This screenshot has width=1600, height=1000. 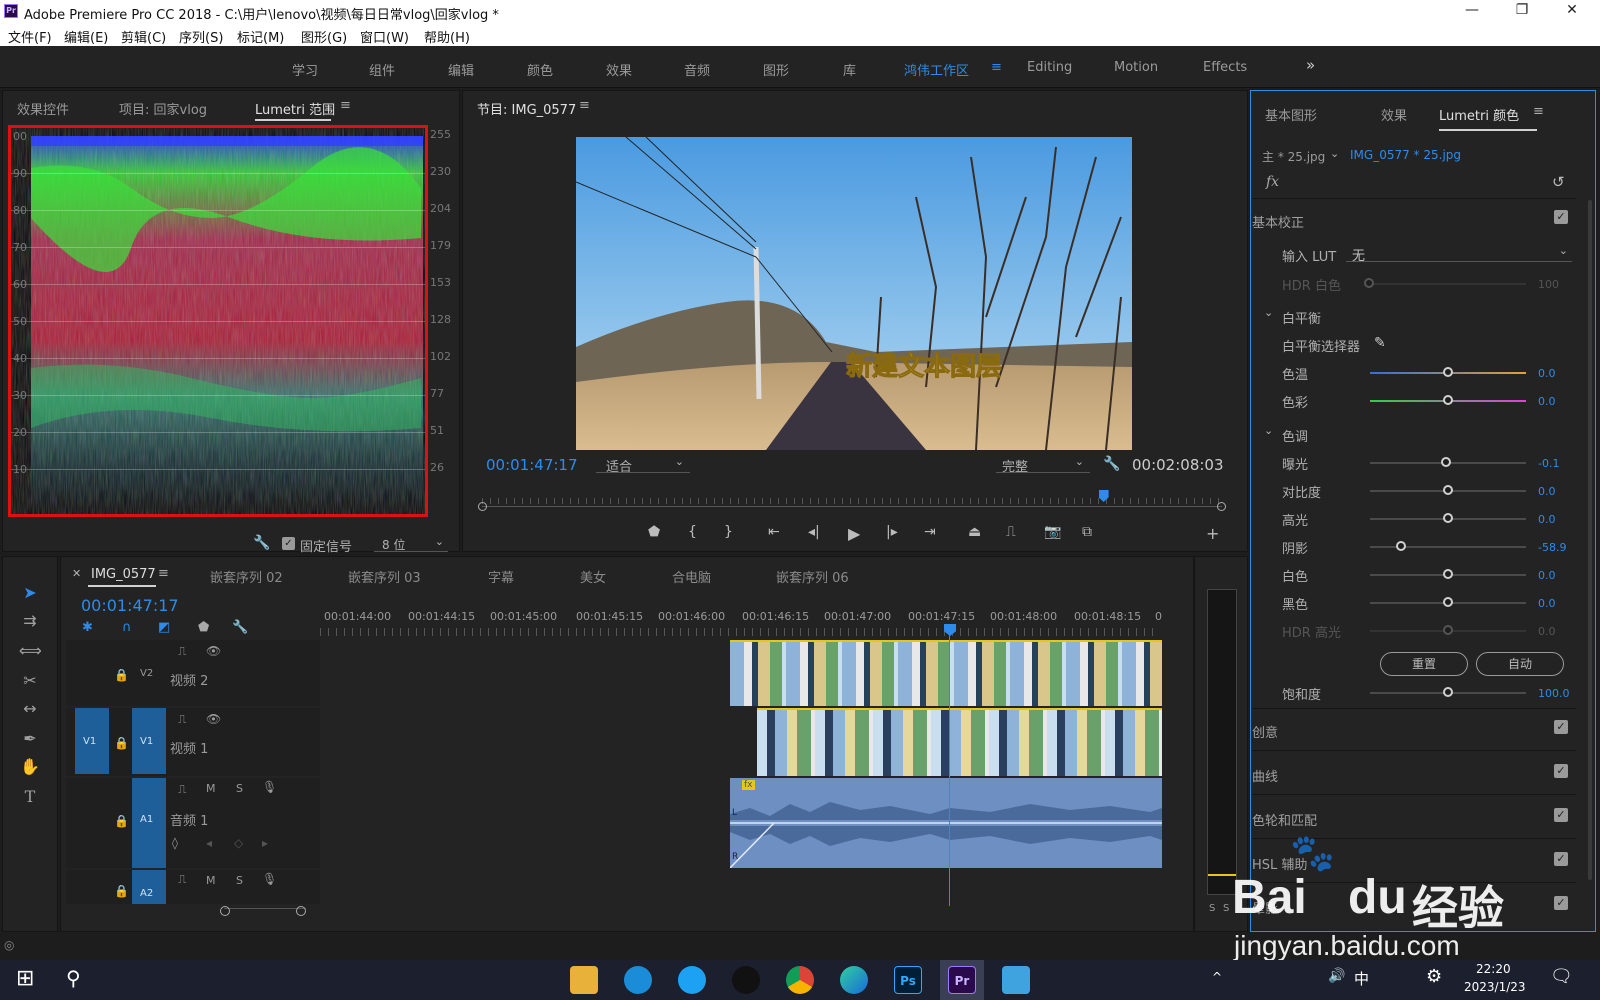 I want to click on fx-bypass-toggle: fx, so click(x=1272, y=182).